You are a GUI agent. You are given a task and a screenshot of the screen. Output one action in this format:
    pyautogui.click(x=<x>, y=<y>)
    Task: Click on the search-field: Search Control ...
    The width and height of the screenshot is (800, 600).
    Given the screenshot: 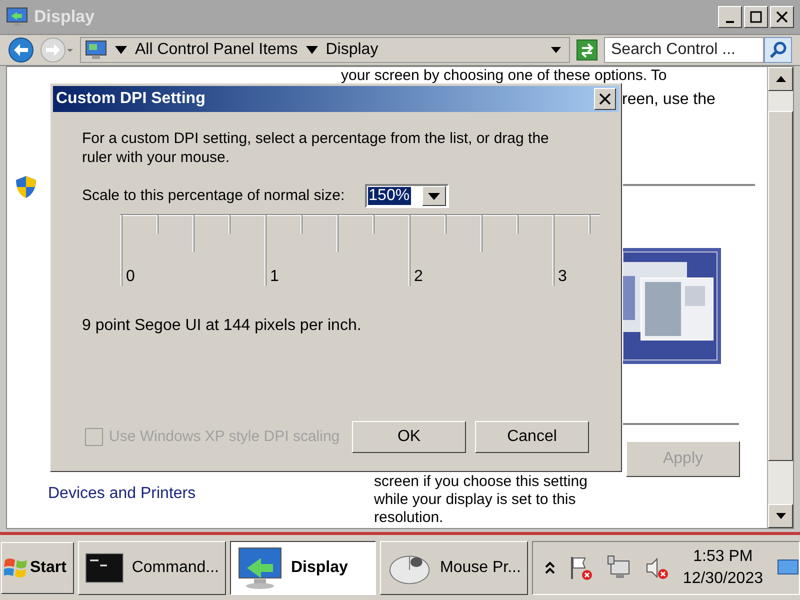 What is the action you would take?
    pyautogui.click(x=684, y=50)
    